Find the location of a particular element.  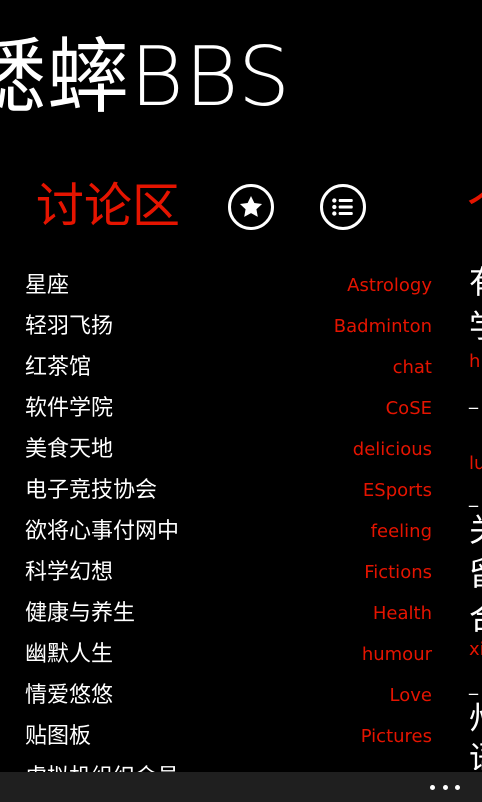

forum-item-astrology: 星座 Astrology is located at coordinates (230, 286).